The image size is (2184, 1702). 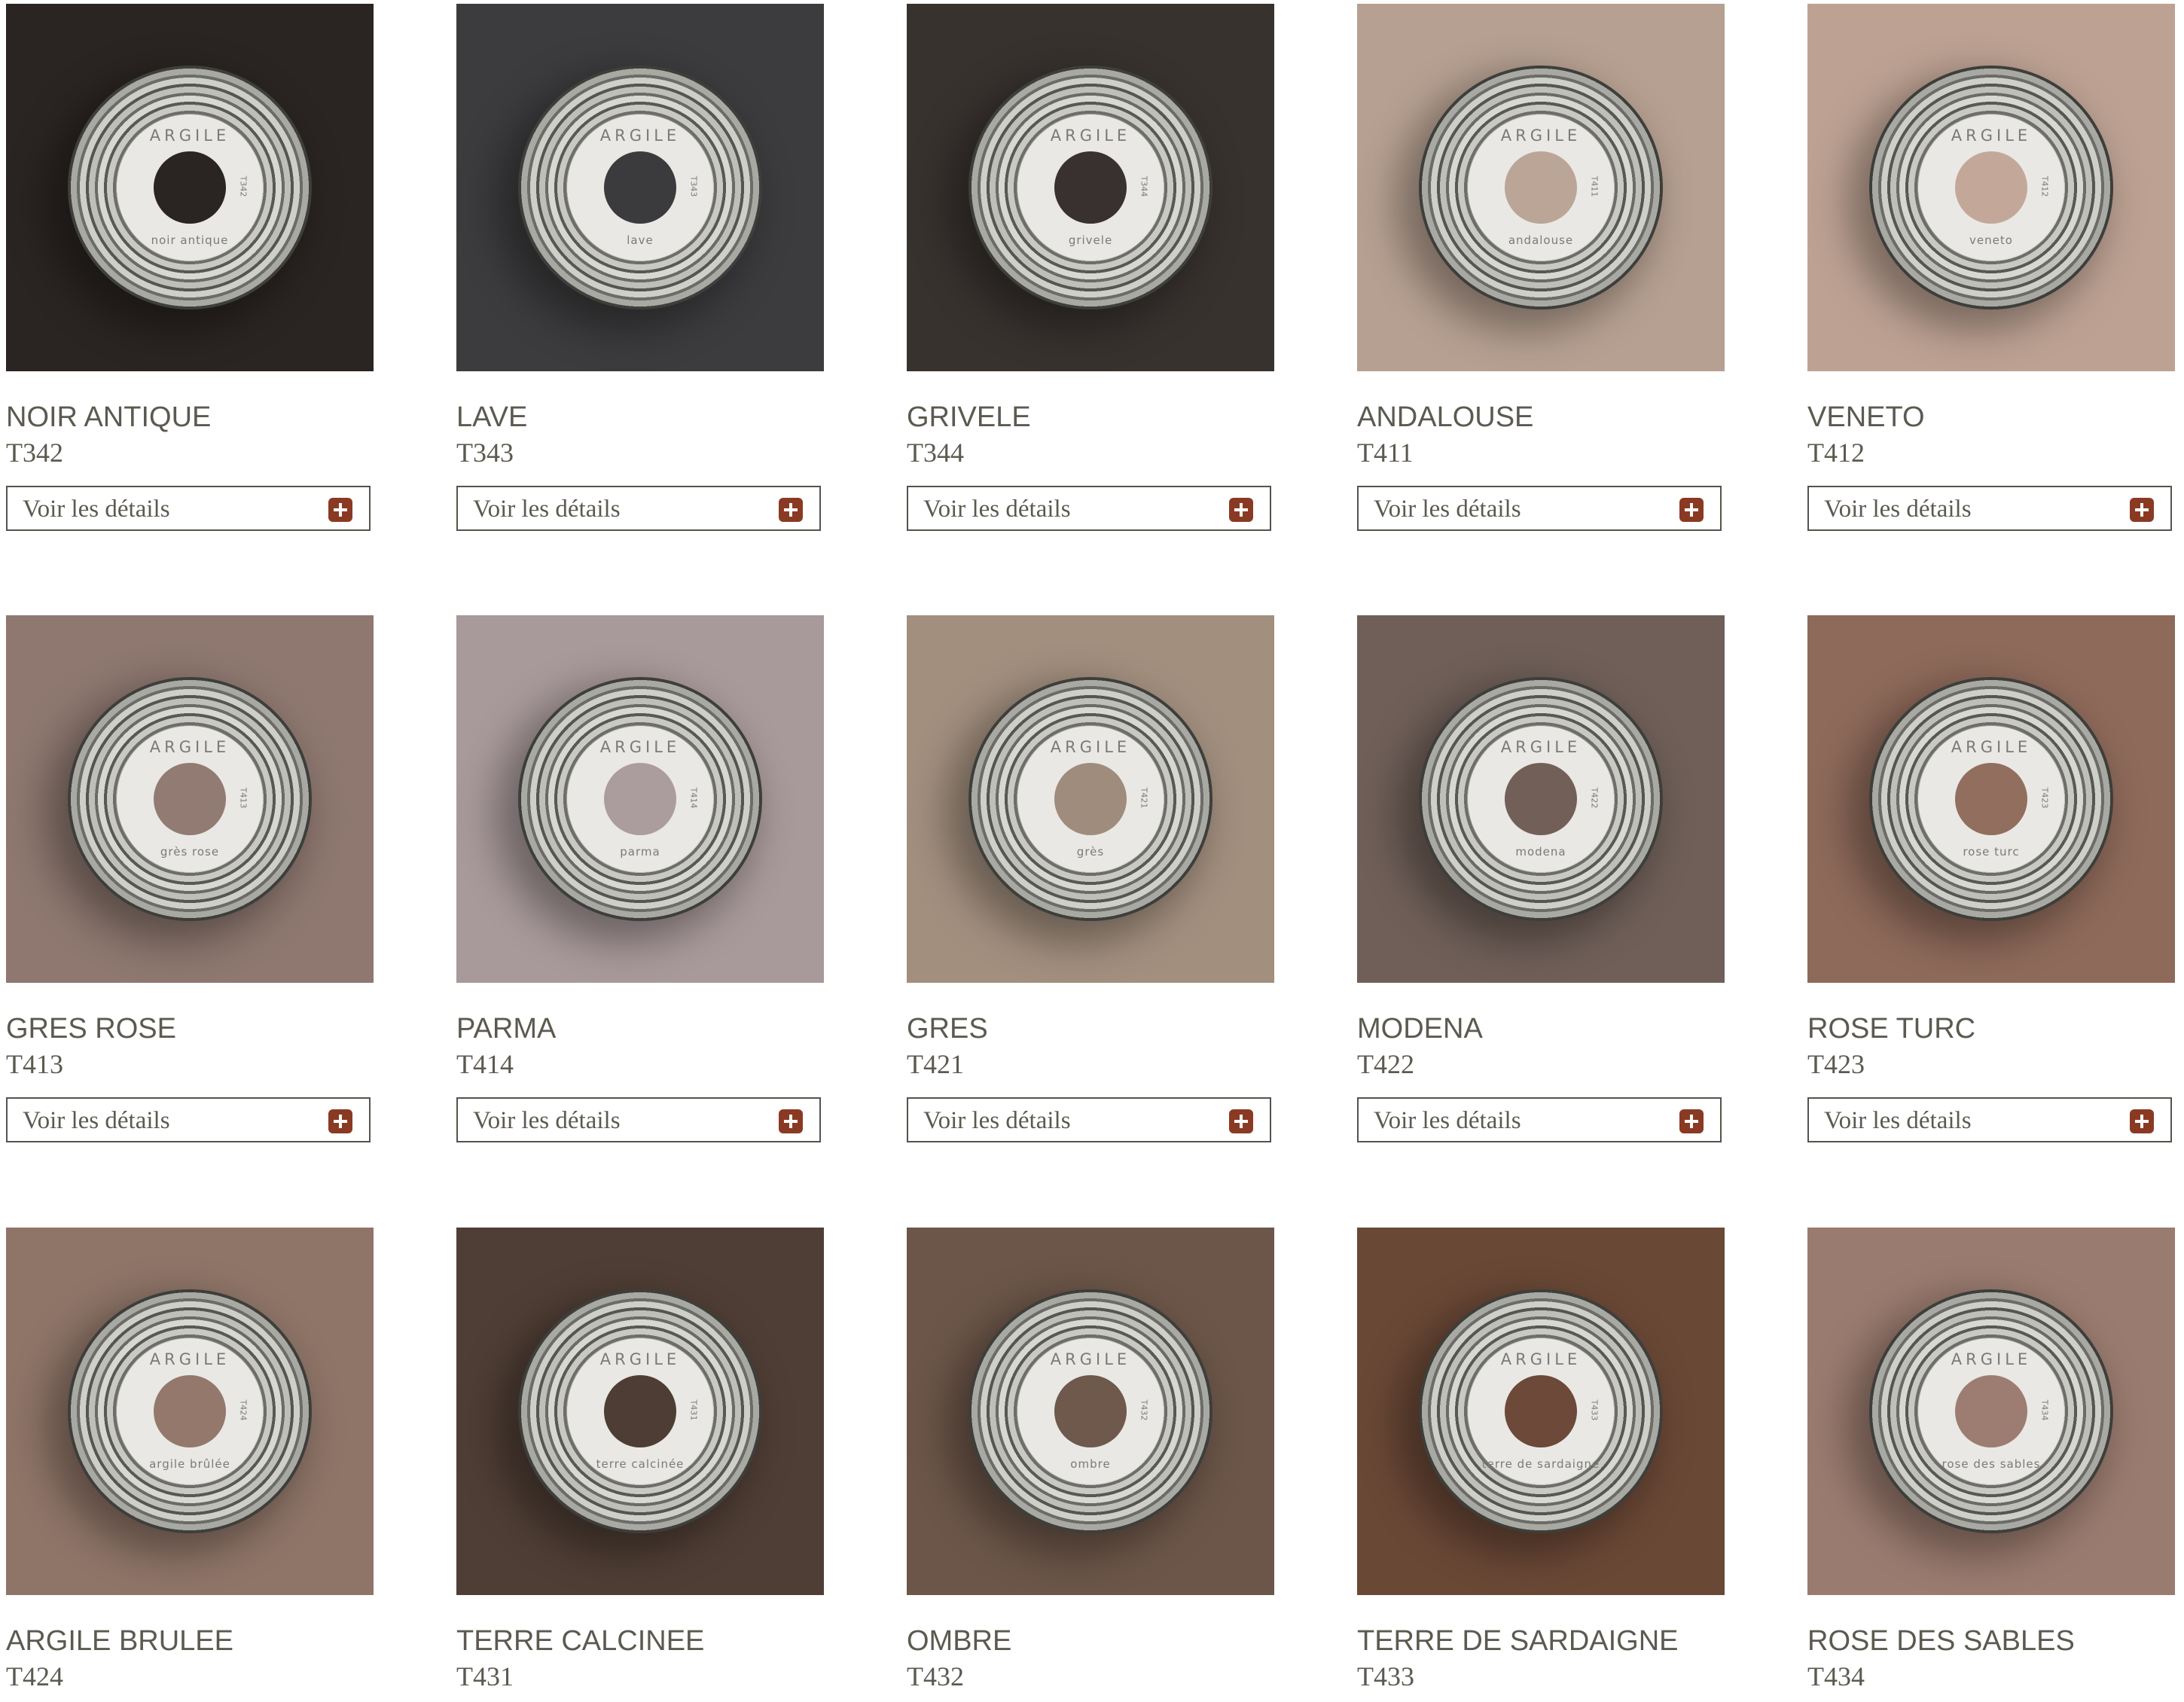 I want to click on paint-tin-image: ARGILE grivele T344, so click(x=1090, y=188).